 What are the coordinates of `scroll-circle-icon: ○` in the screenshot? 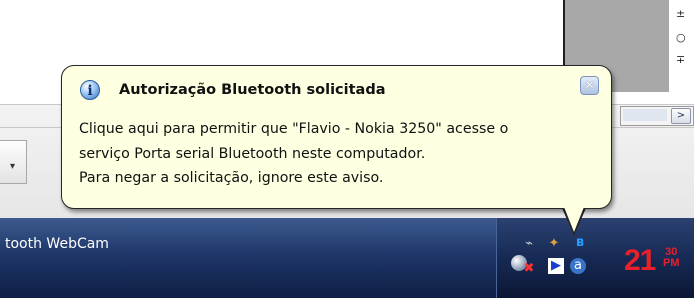 It's located at (681, 38).